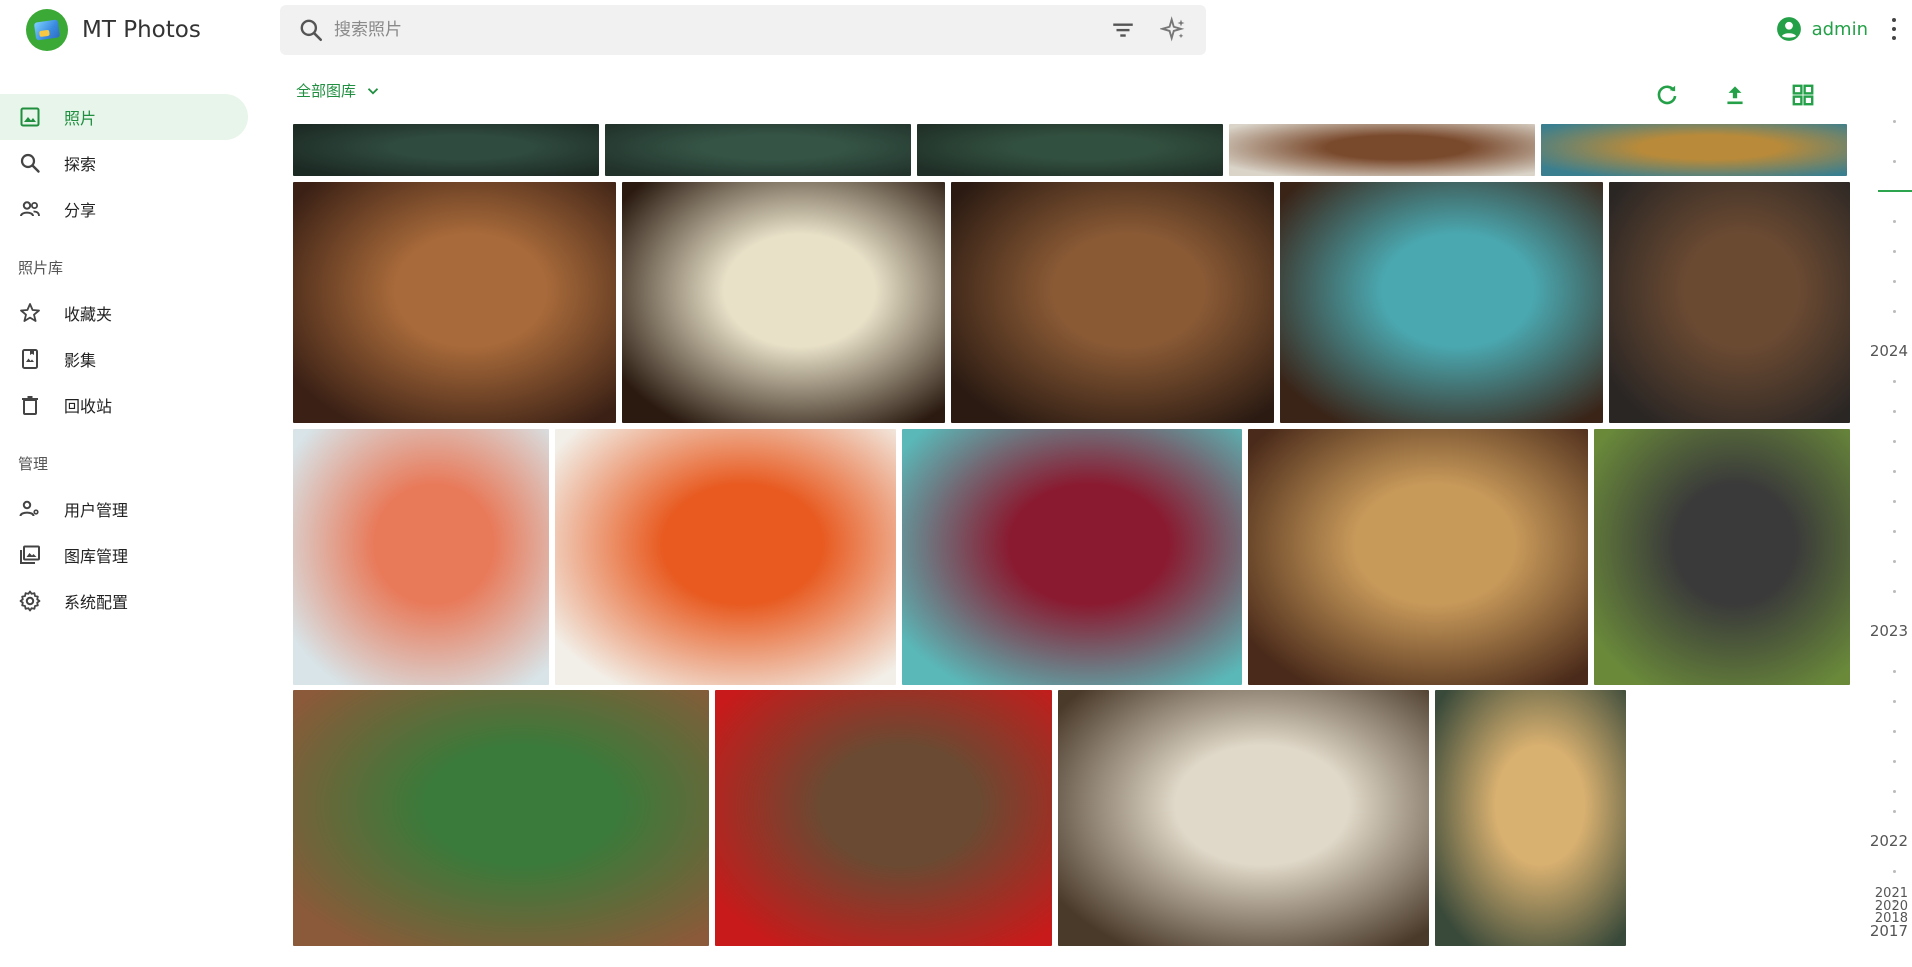  I want to click on refresh-icon, so click(1667, 95).